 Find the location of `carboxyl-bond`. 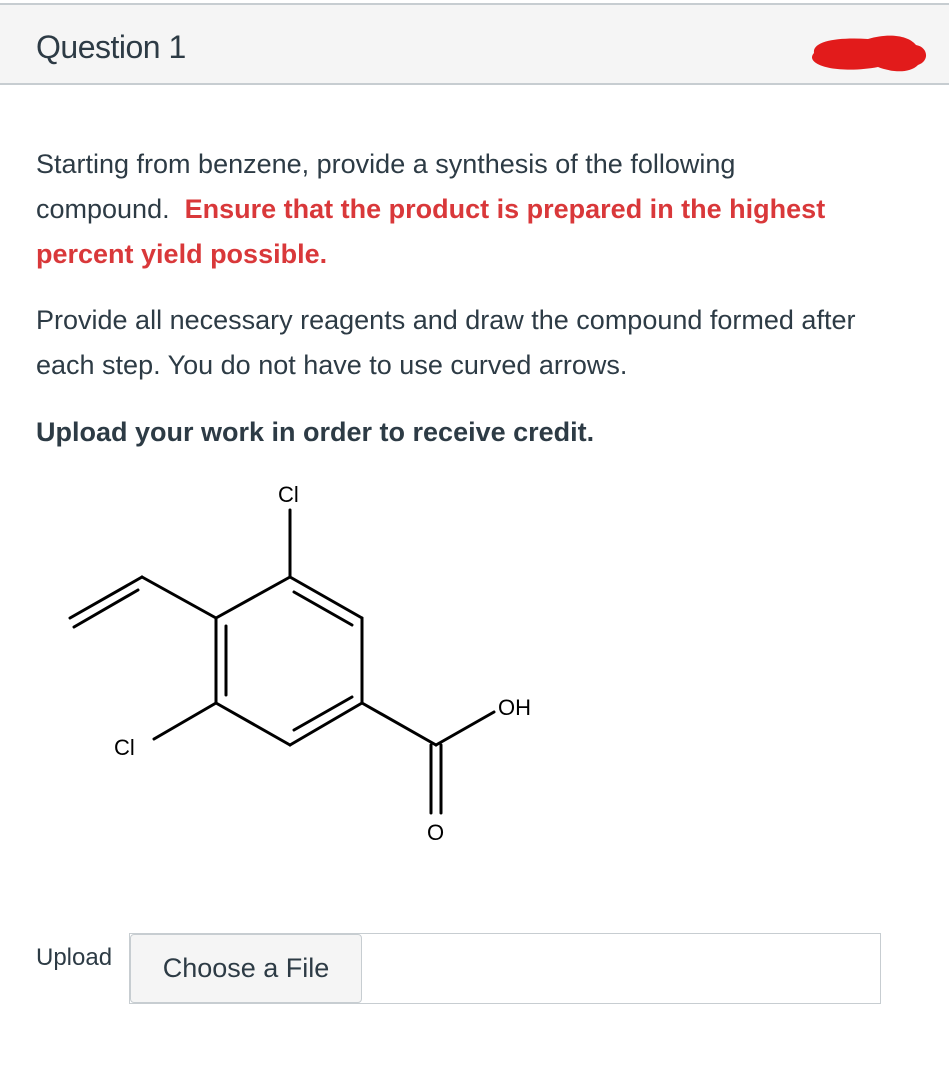

carboxyl-bond is located at coordinates (399, 724).